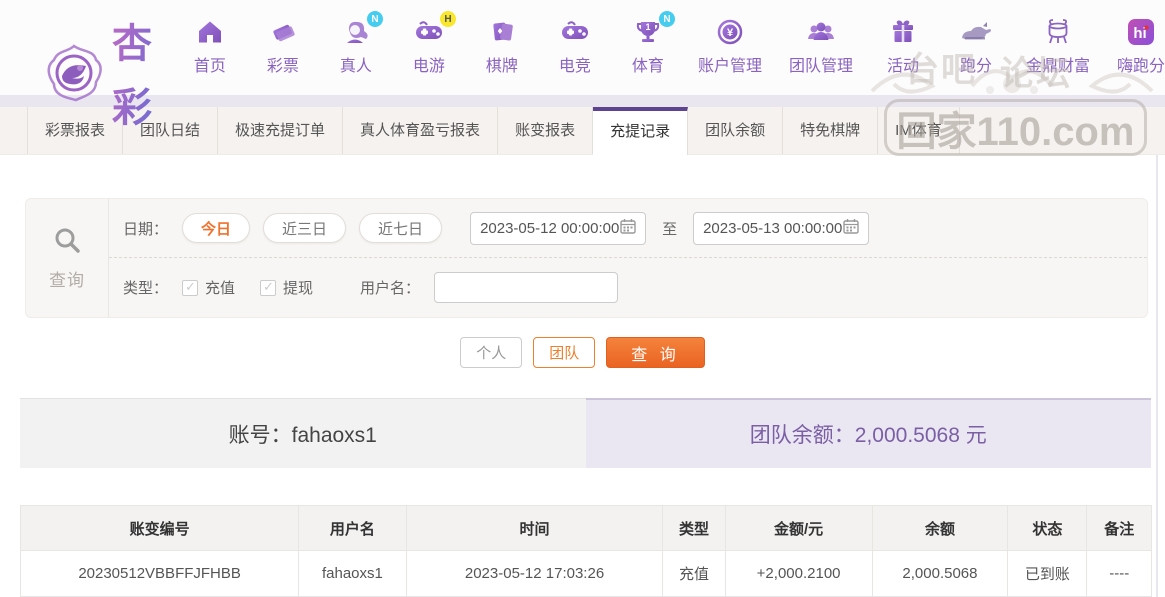 This screenshot has width=1165, height=597. Describe the element at coordinates (582, 101) in the screenshot. I see `nav-divider-band` at that location.